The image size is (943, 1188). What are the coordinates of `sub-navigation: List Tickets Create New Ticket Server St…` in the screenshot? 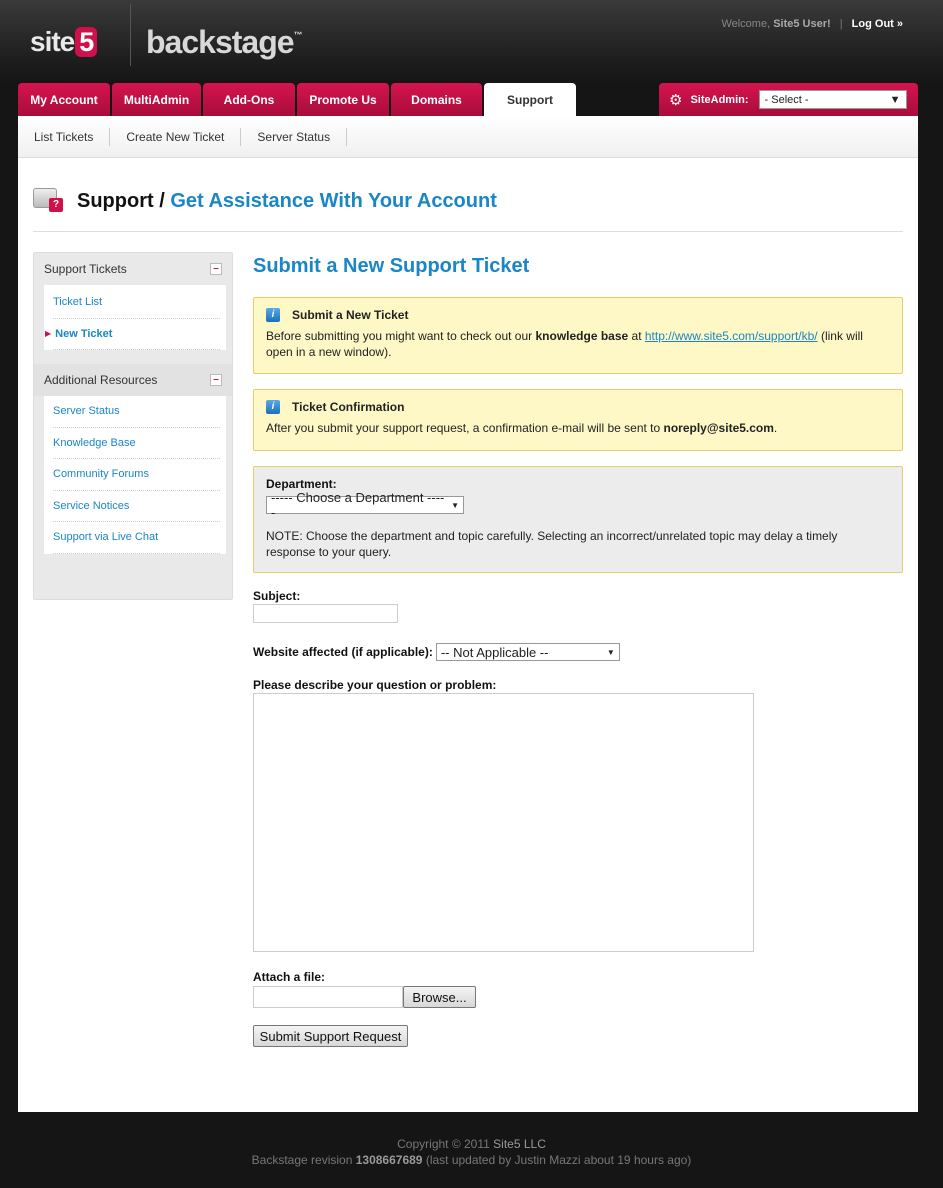 It's located at (468, 137).